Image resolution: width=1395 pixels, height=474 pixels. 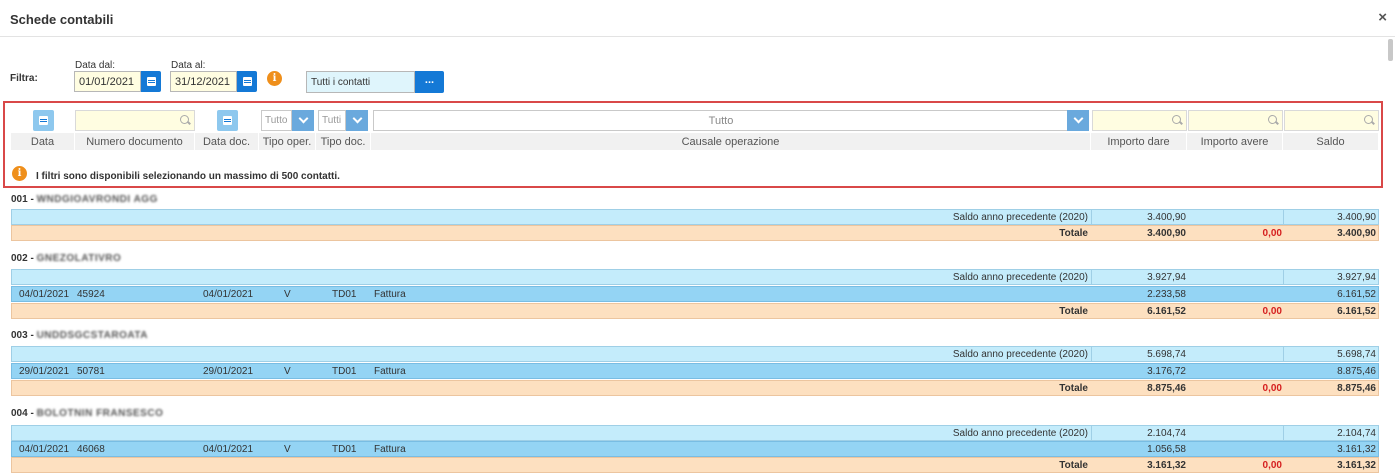 I want to click on total-row: Totale 8.875,46 0,00 8.875,46, so click(x=695, y=388).